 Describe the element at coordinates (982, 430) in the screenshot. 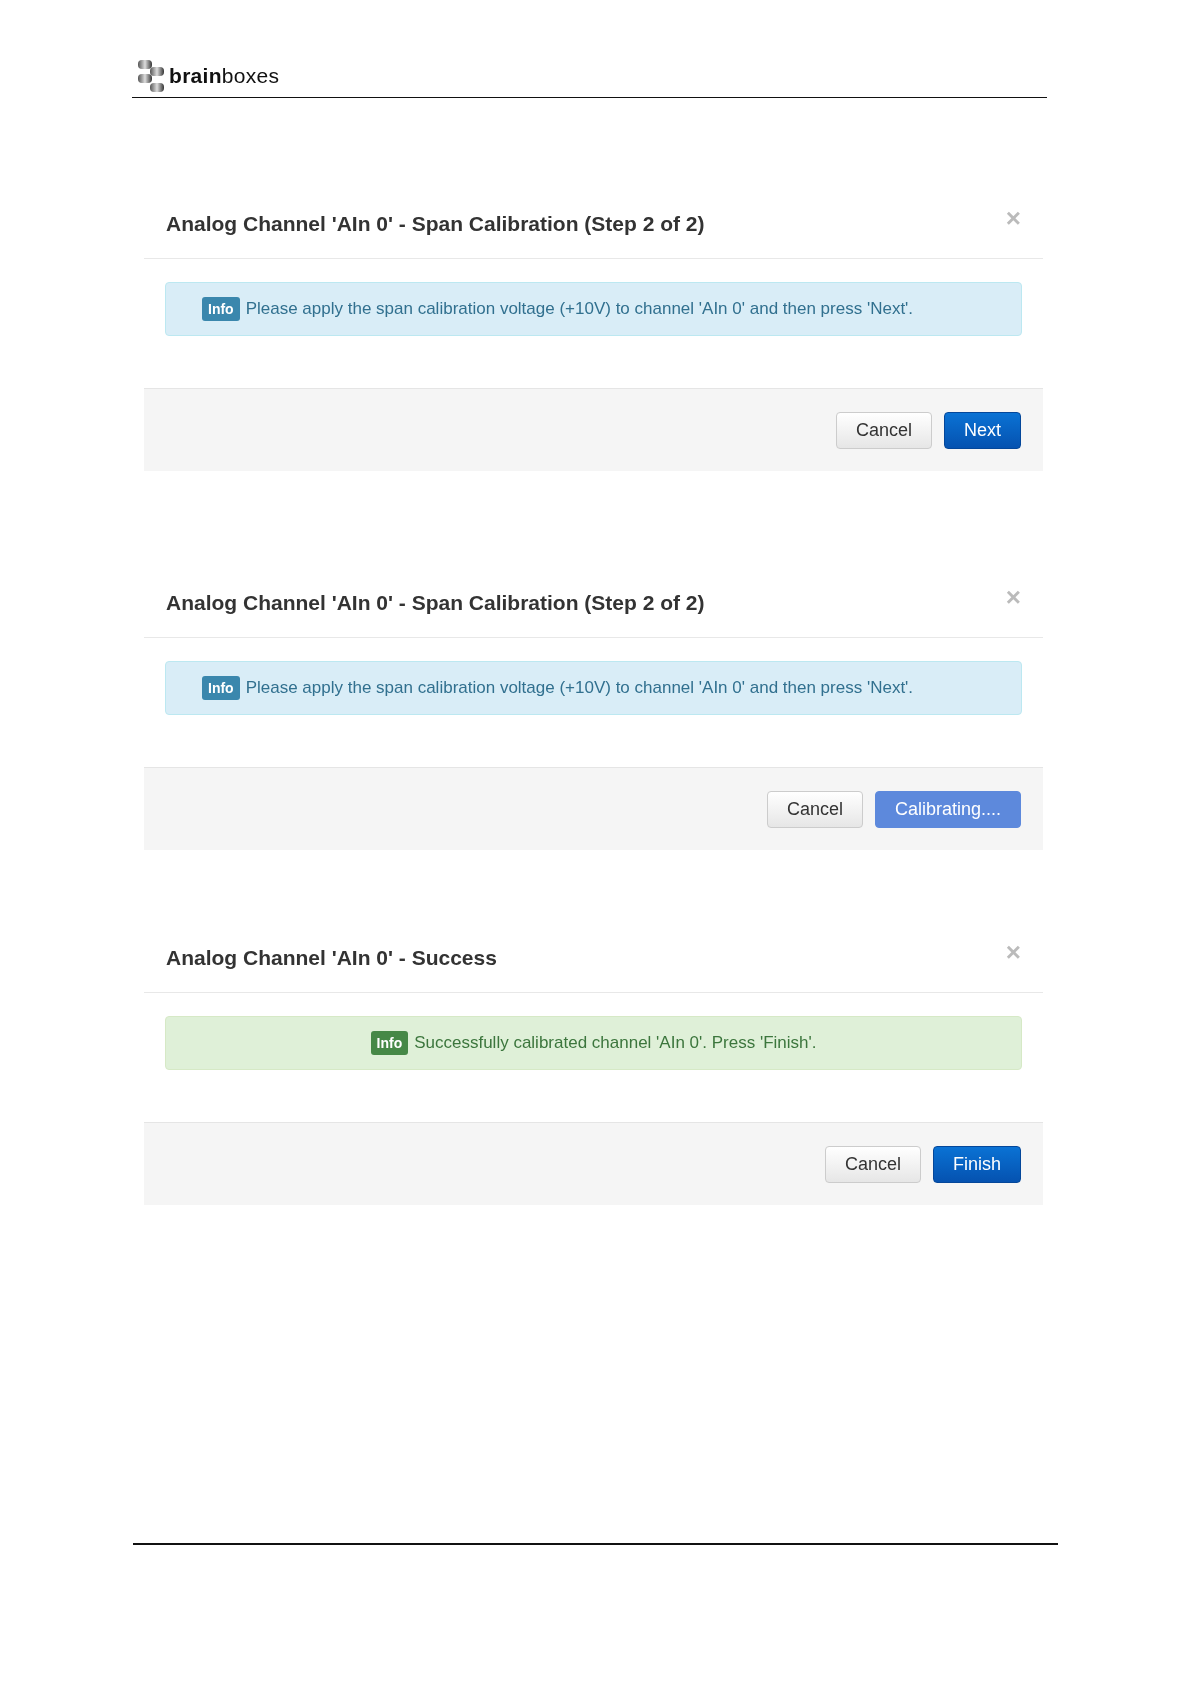

I see `primary-button: Next` at that location.